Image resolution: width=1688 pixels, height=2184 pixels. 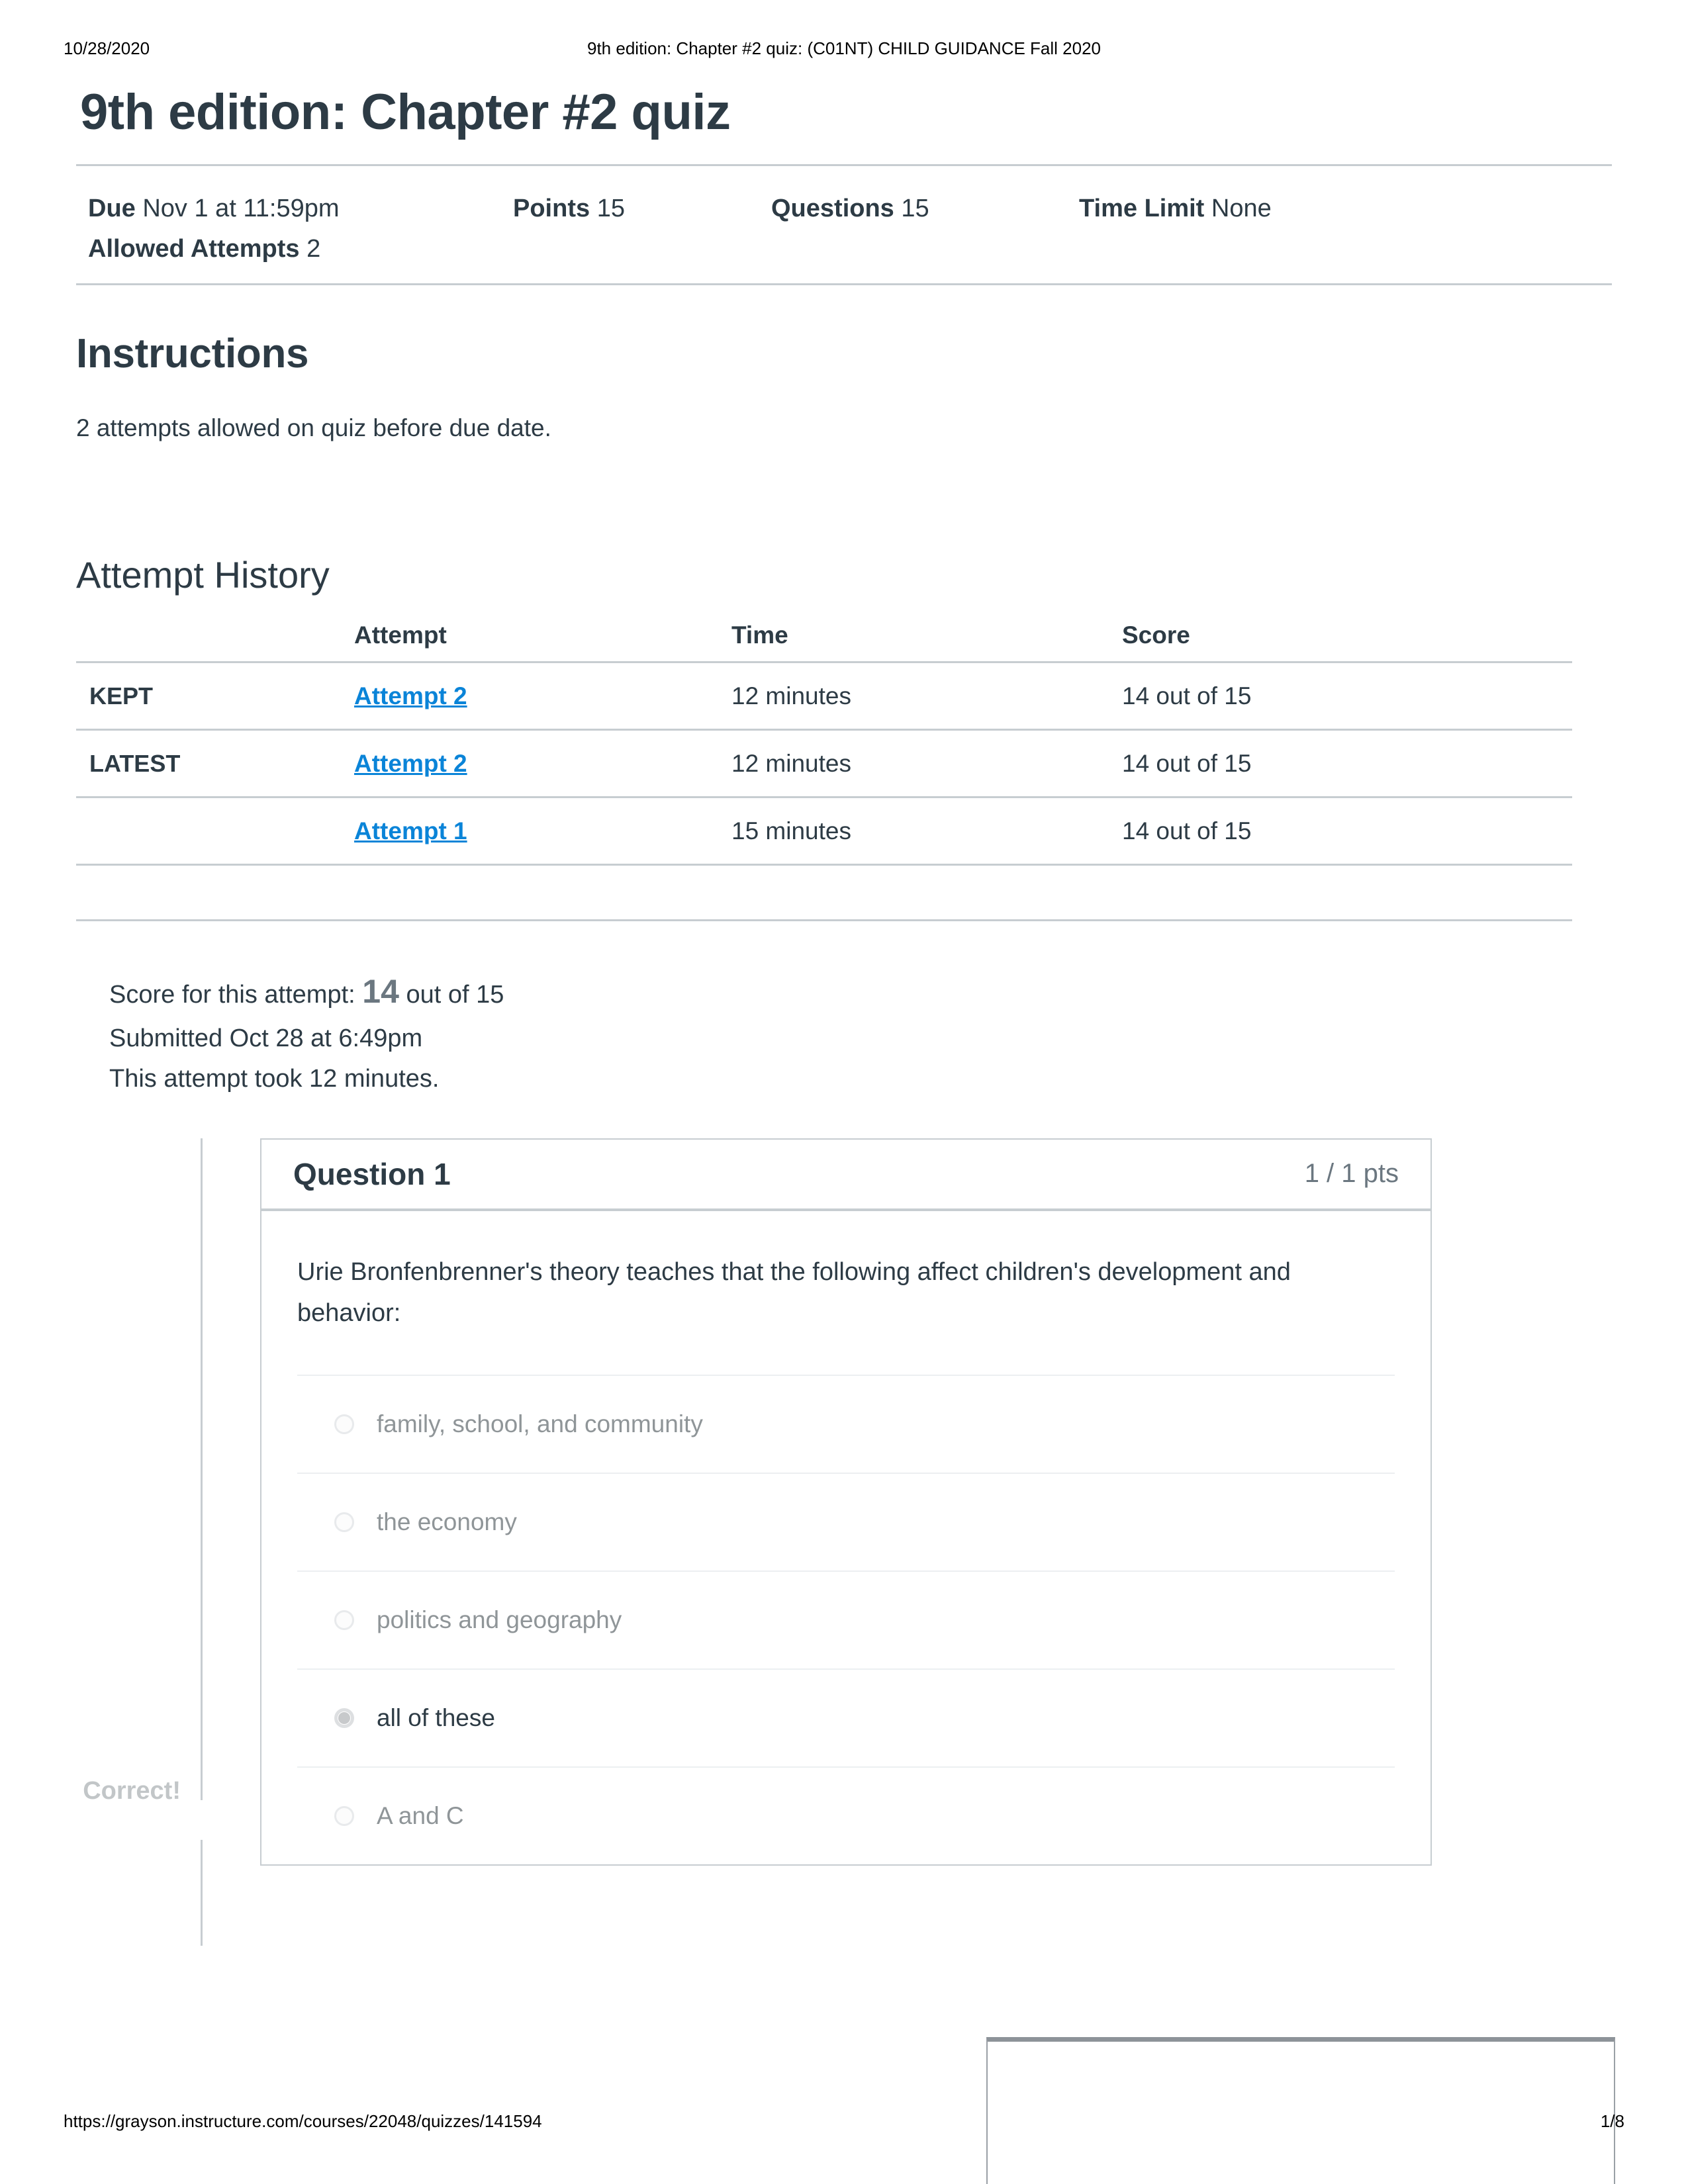 What do you see at coordinates (1351, 1174) in the screenshot?
I see `question-points: 1 / 1 pts` at bounding box center [1351, 1174].